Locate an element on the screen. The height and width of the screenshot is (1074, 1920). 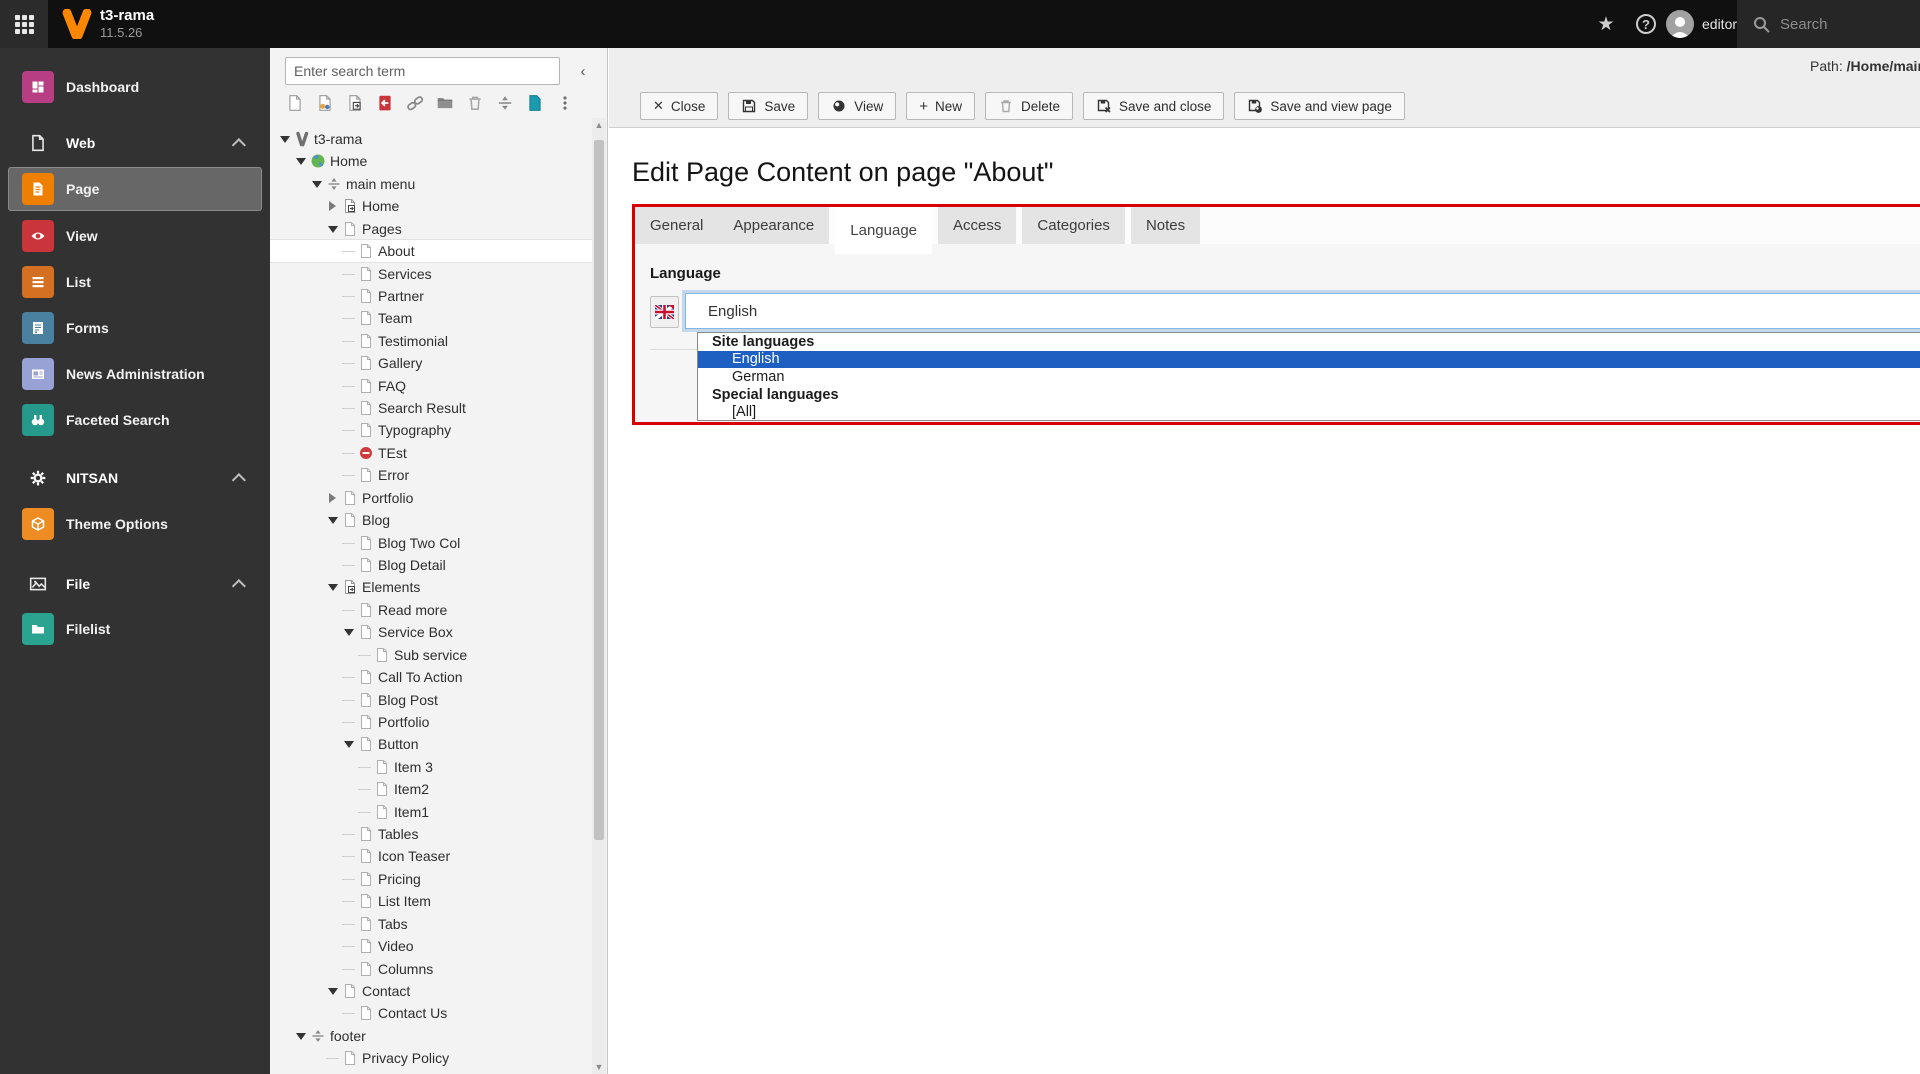
tree-node-test: TEst is located at coordinates (431, 453).